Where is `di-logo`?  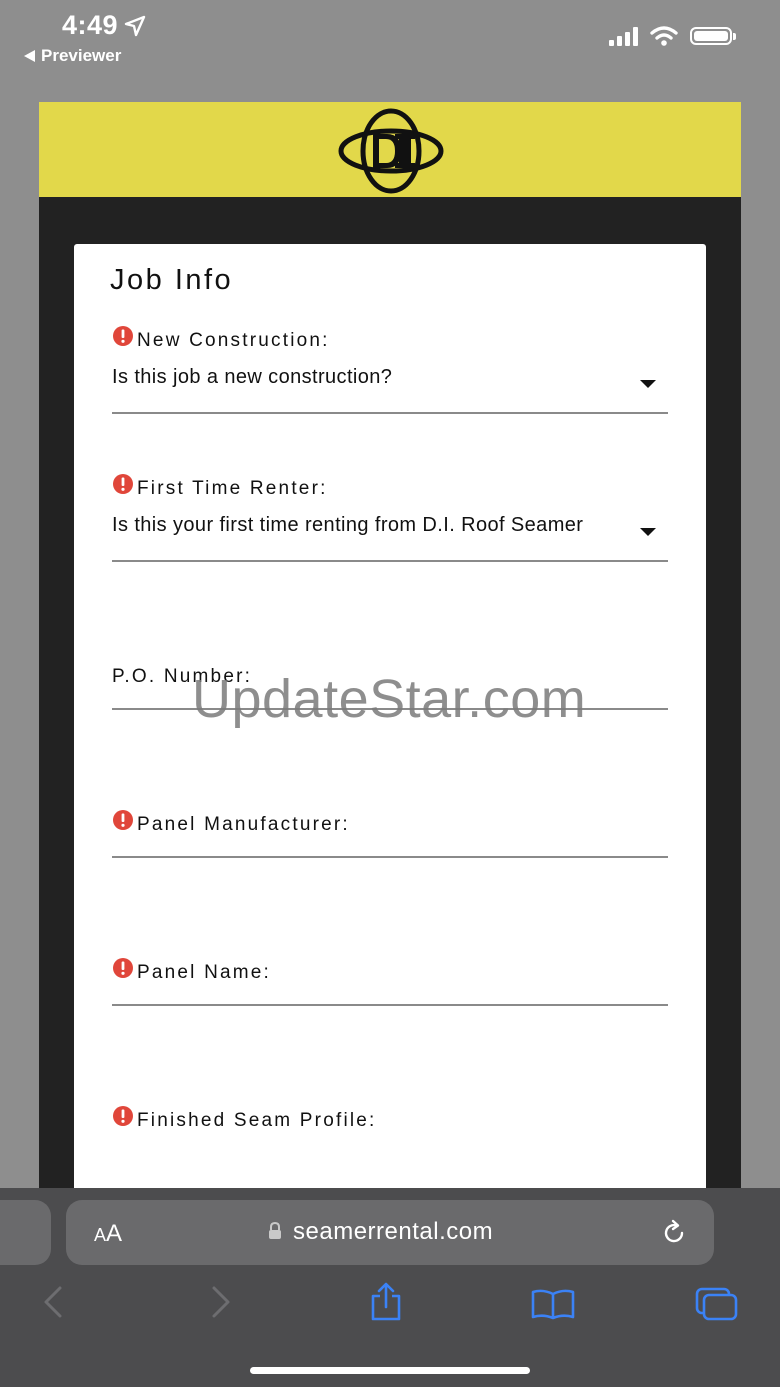
di-logo is located at coordinates (391, 151).